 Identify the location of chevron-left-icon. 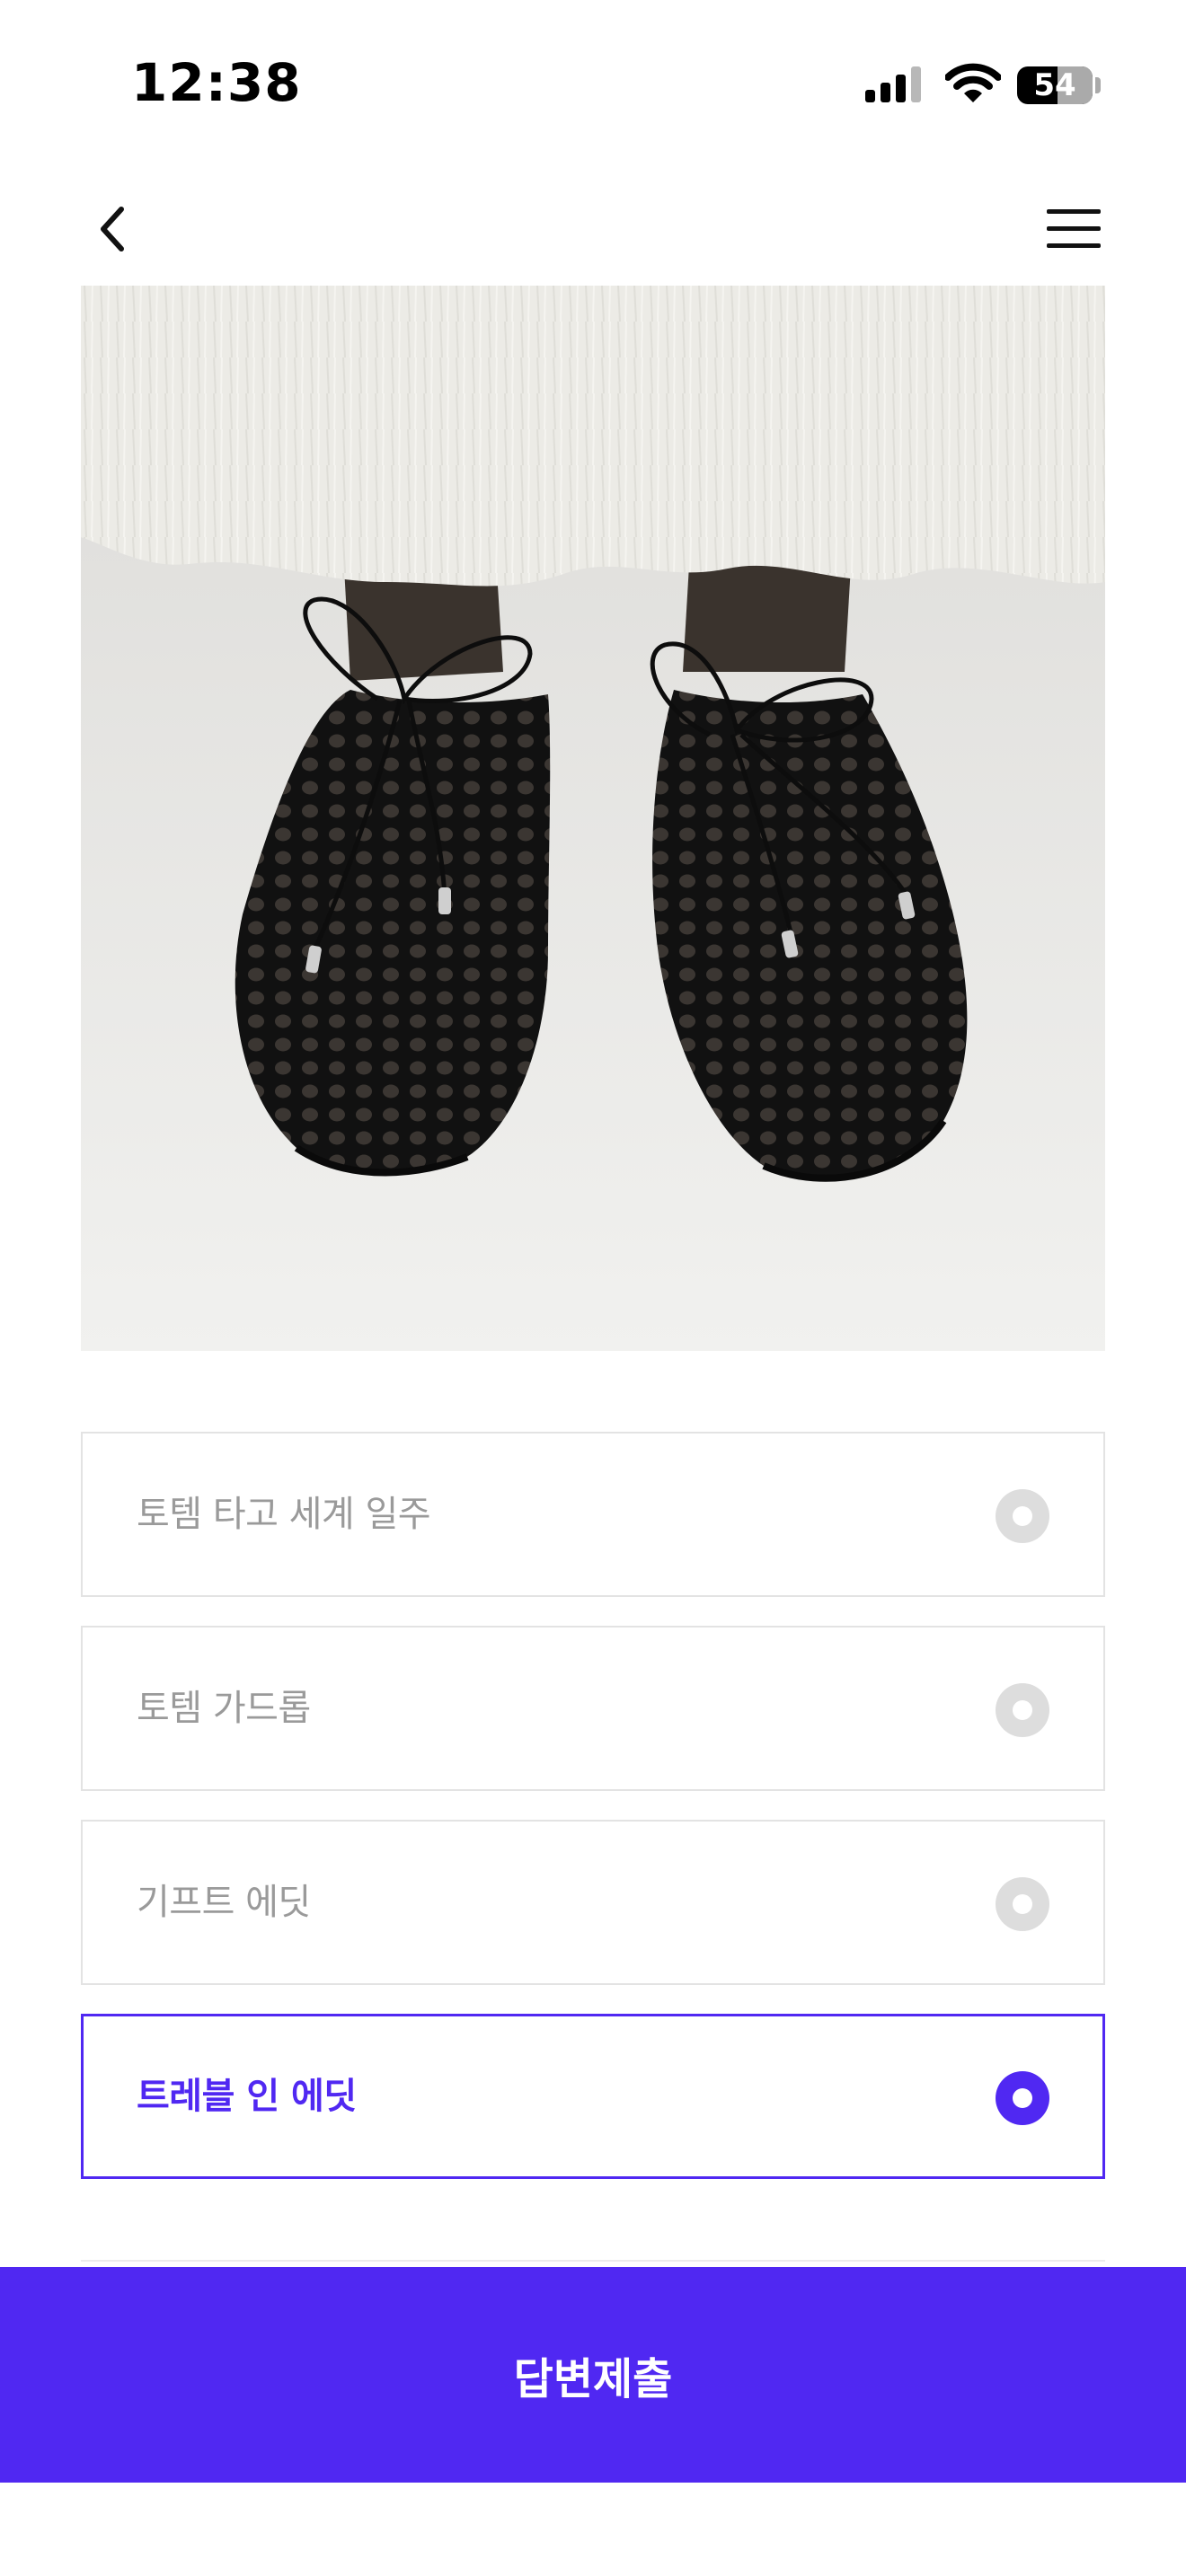
(112, 229).